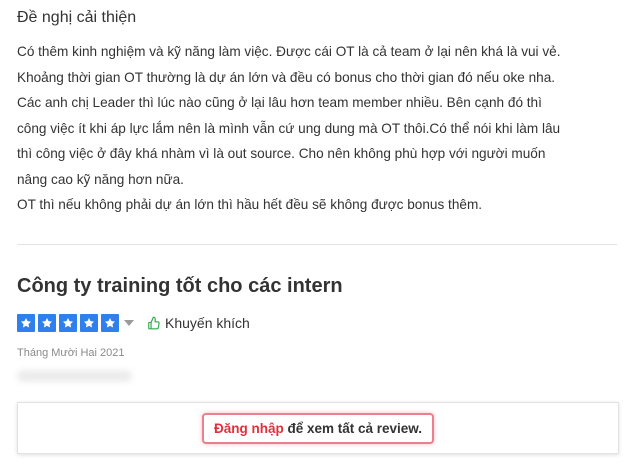  I want to click on login-link: Đăng nhập, so click(249, 428).